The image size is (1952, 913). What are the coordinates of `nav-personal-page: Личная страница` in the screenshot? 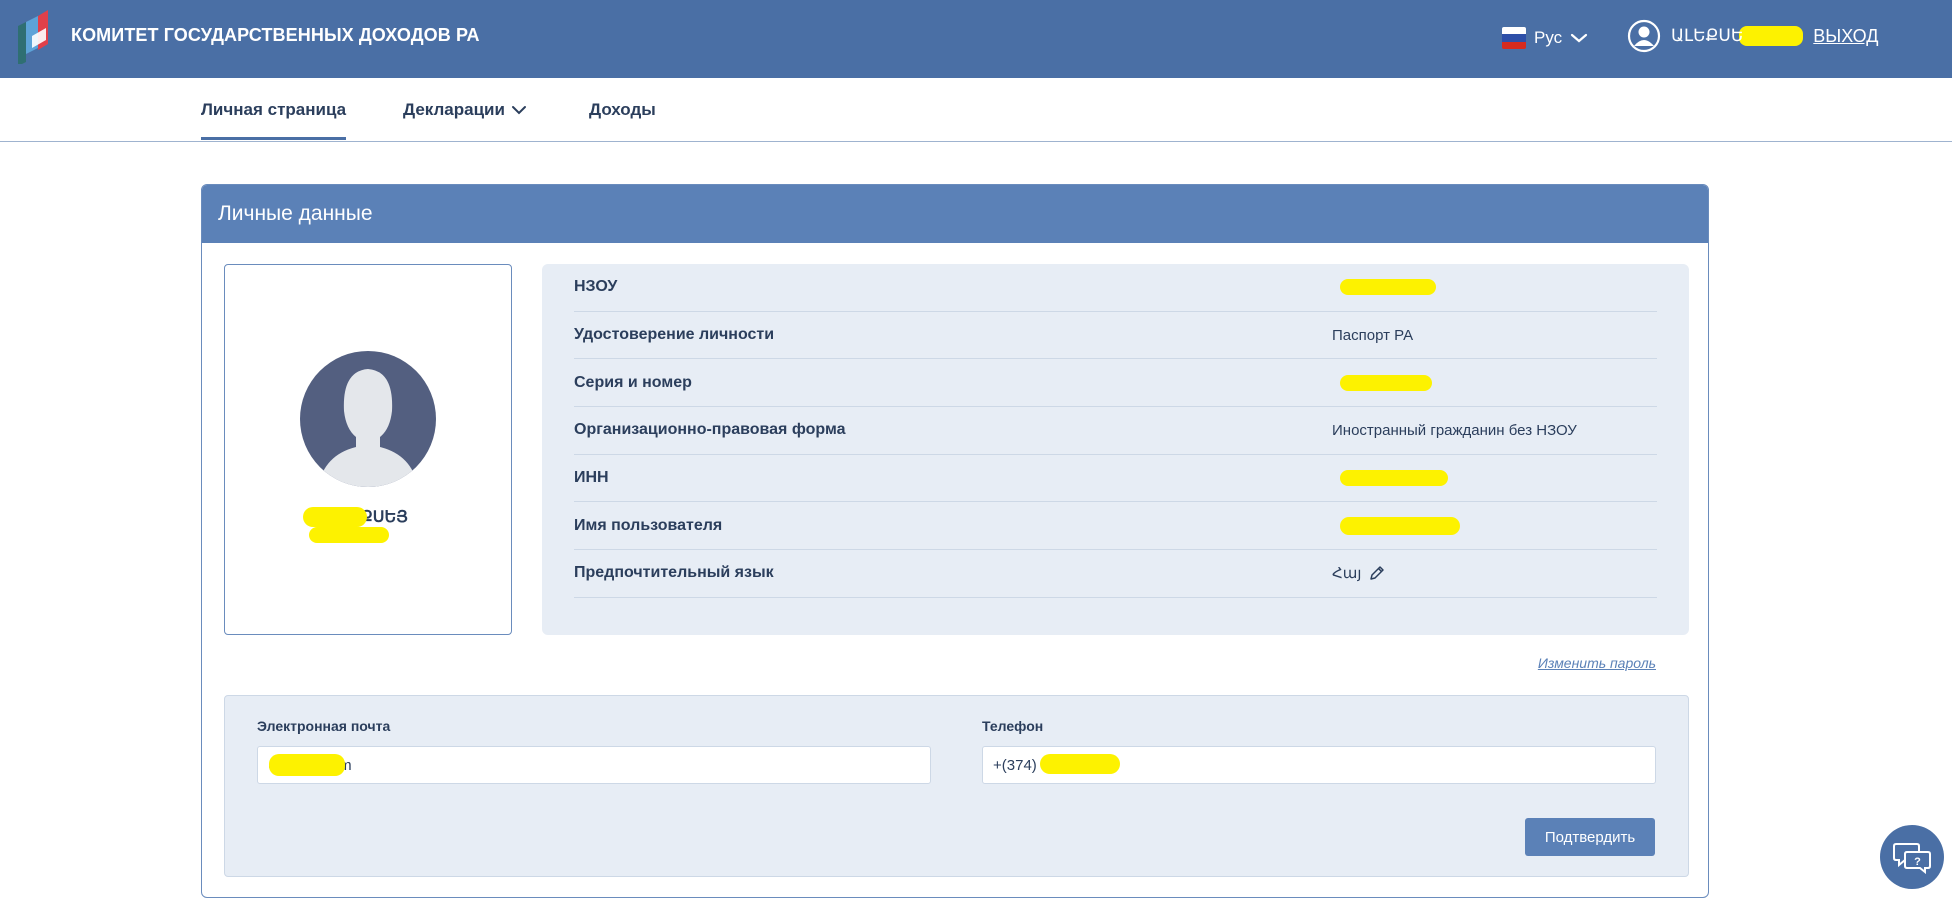 It's located at (274, 120).